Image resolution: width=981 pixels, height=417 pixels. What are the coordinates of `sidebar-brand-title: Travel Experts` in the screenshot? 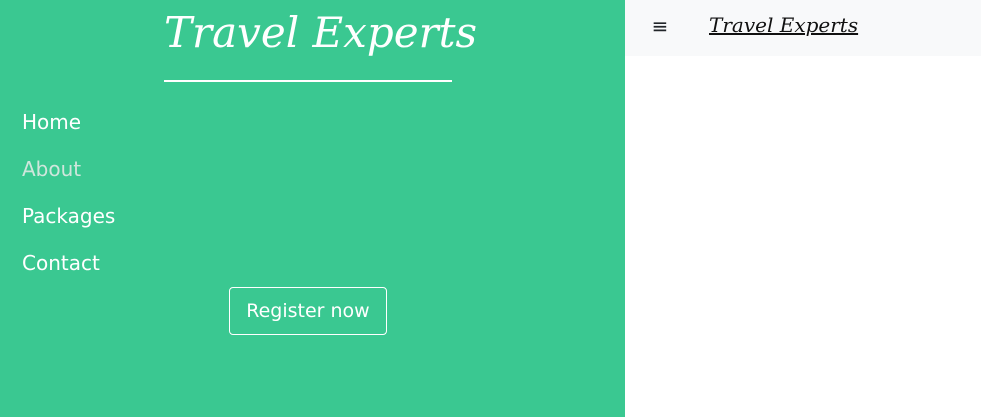 It's located at (321, 32).